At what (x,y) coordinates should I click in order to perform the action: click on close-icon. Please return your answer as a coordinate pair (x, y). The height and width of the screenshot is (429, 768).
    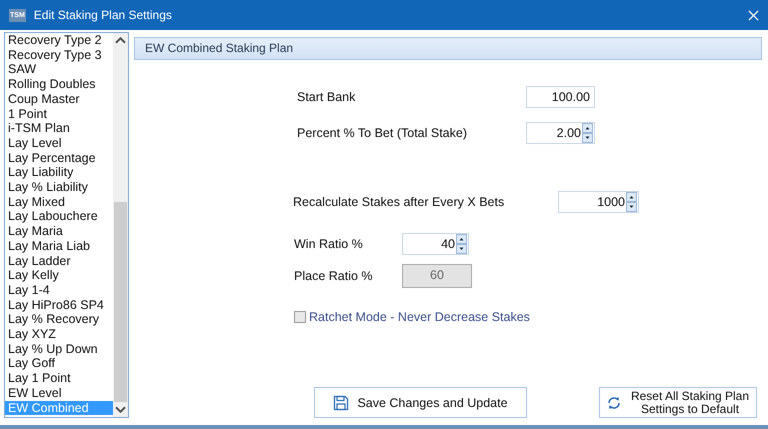
    Looking at the image, I should click on (753, 15).